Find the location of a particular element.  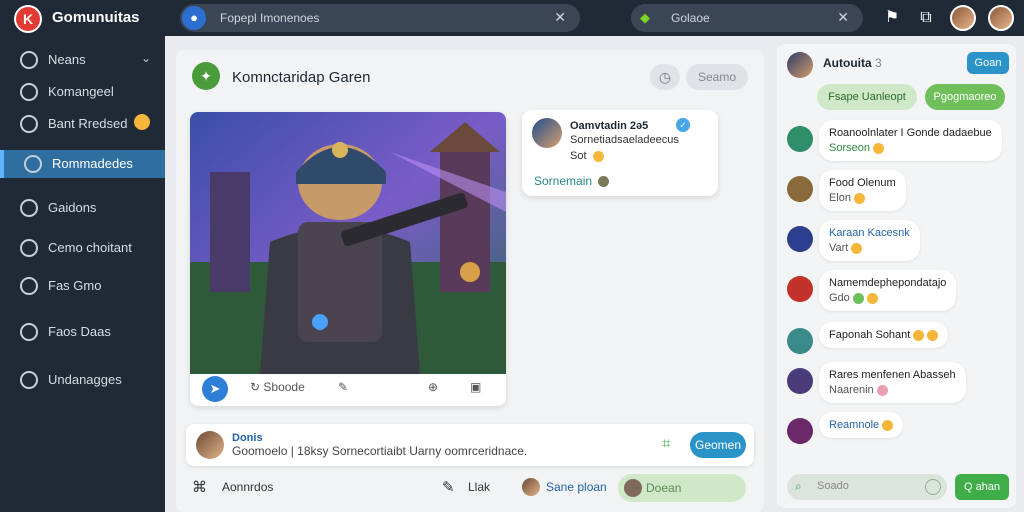

message-meta: Sorseon is located at coordinates (910, 148).